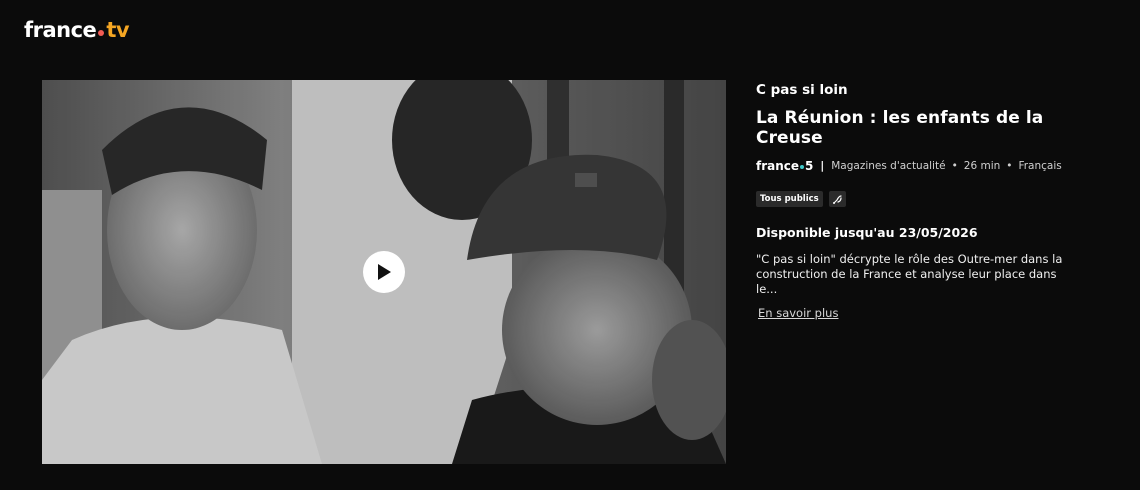 The height and width of the screenshot is (490, 1140). What do you see at coordinates (888, 166) in the screenshot?
I see `genre-label: Magazines d'actualité` at bounding box center [888, 166].